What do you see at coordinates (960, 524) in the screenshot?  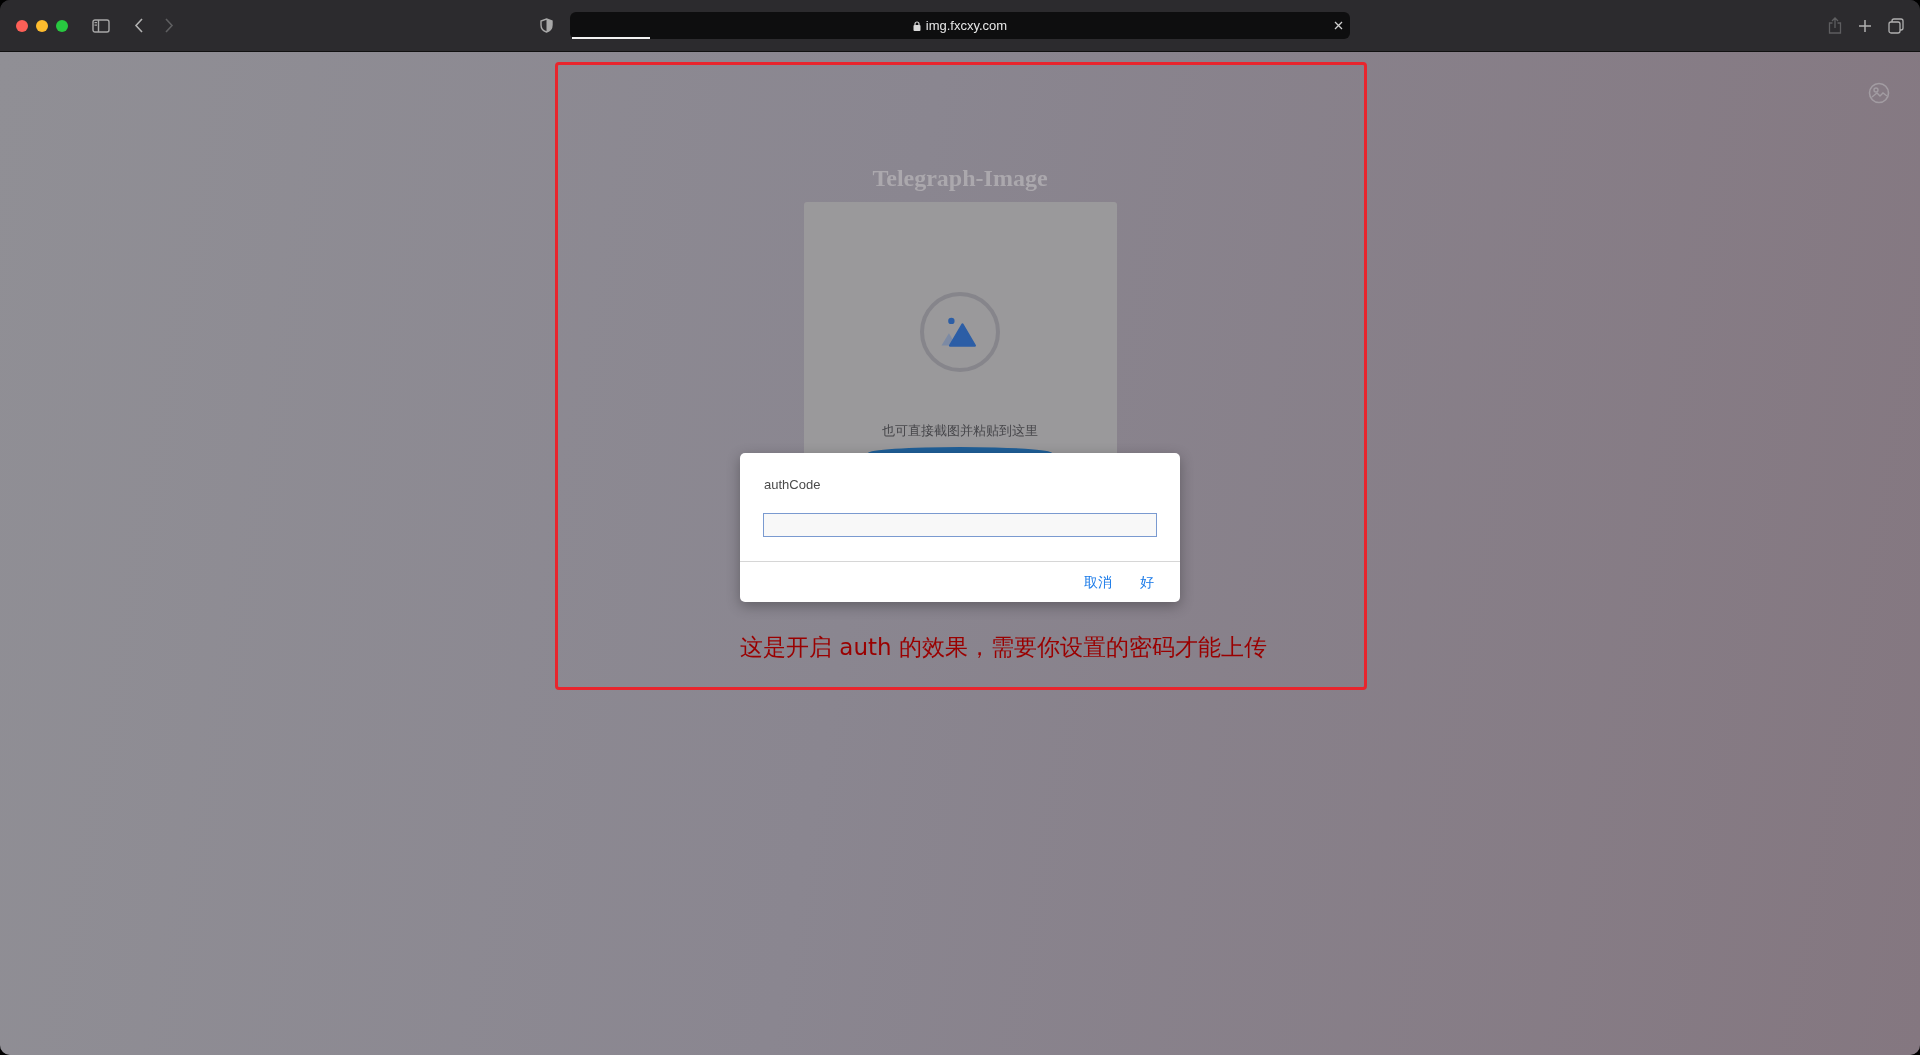 I see `auth-code-field` at bounding box center [960, 524].